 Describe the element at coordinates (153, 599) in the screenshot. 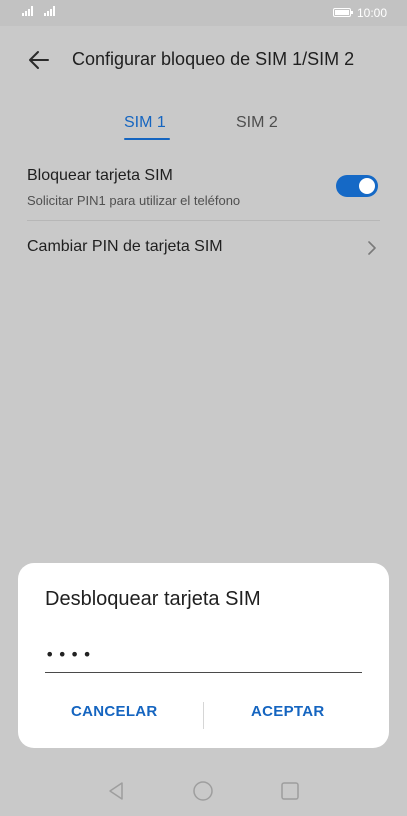

I see `dialog-title: Desbloquear tarjeta SIM` at that location.